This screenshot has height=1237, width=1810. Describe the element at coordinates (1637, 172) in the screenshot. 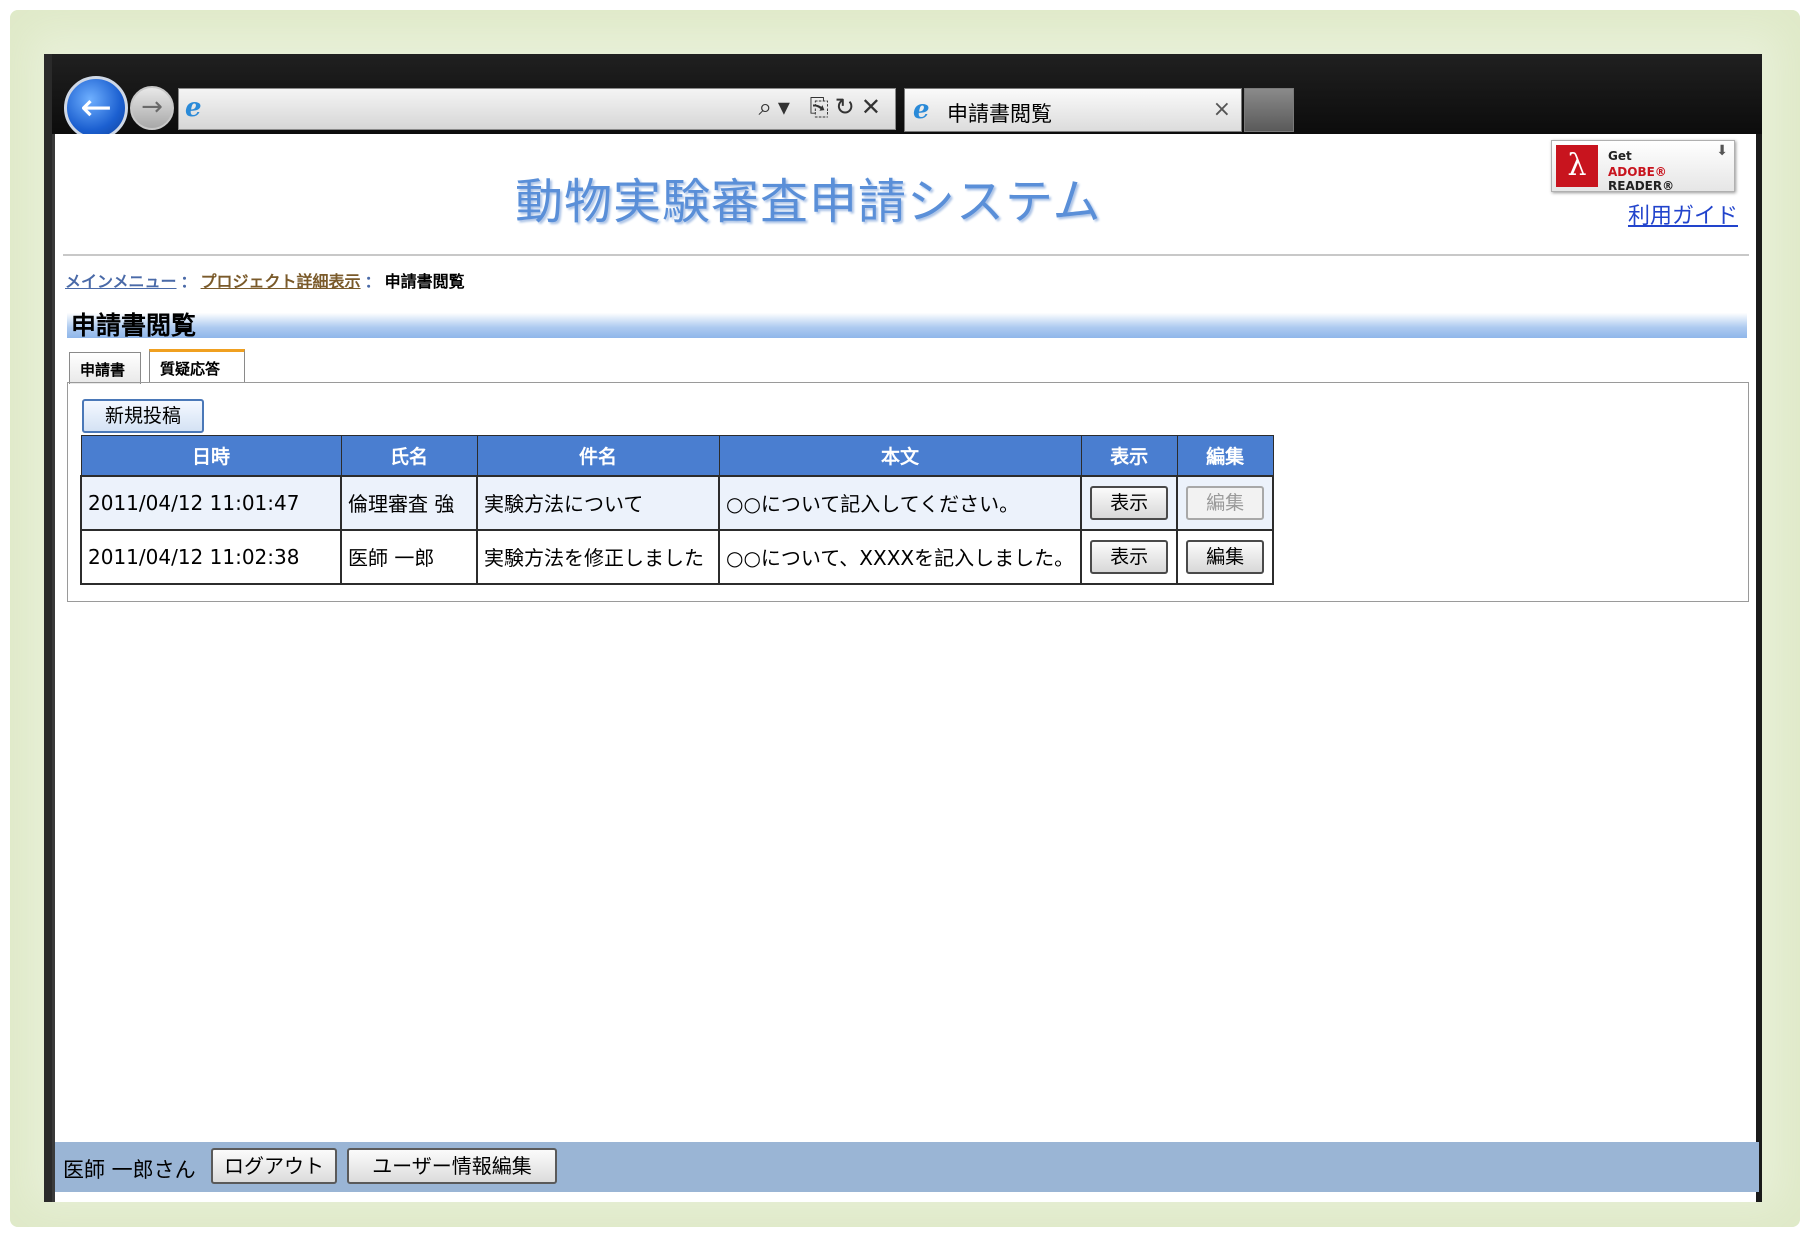

I see `adobe-brand: ADOBE®` at that location.